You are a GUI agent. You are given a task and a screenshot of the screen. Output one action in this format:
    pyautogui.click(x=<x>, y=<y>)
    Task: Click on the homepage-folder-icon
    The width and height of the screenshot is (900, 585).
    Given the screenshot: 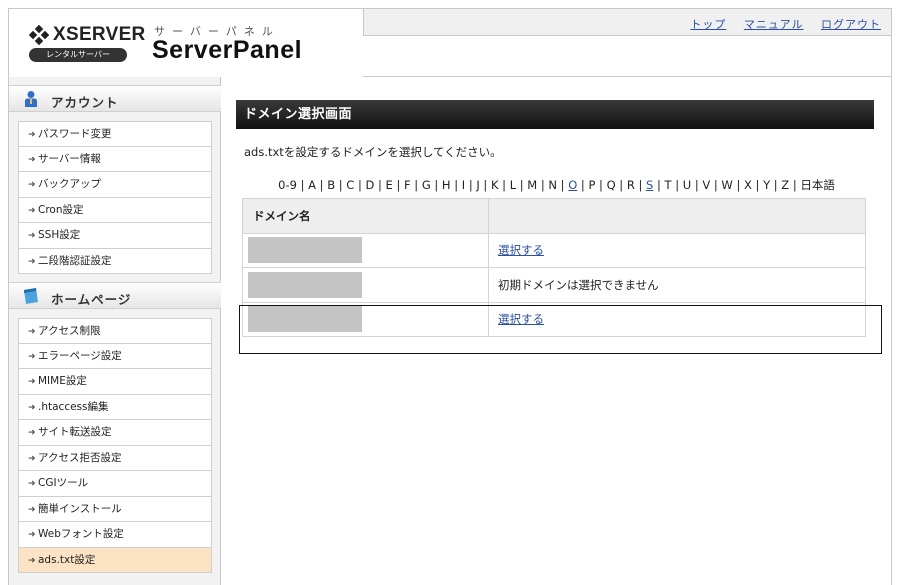 What is the action you would take?
    pyautogui.click(x=31, y=296)
    